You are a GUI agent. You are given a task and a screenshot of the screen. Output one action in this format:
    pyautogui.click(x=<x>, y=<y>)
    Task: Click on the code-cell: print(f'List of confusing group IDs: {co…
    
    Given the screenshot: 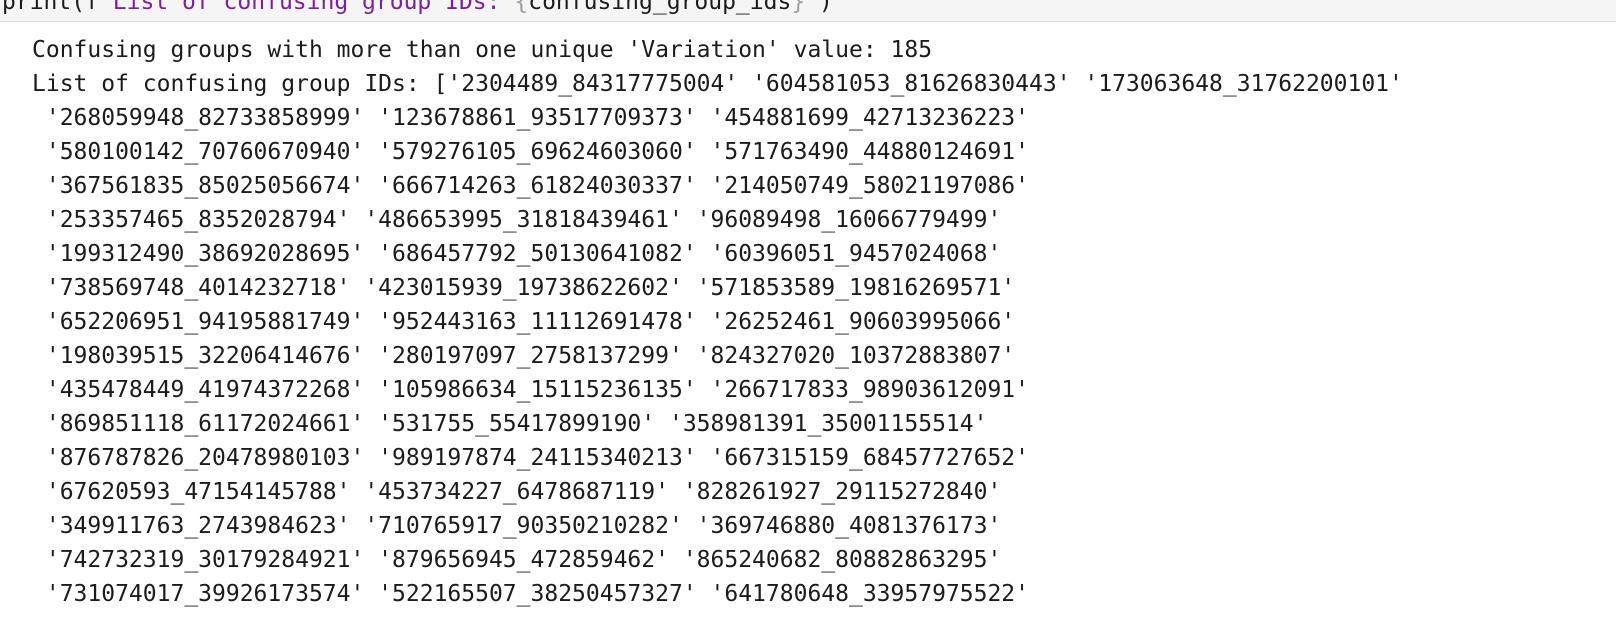 What is the action you would take?
    pyautogui.click(x=808, y=11)
    